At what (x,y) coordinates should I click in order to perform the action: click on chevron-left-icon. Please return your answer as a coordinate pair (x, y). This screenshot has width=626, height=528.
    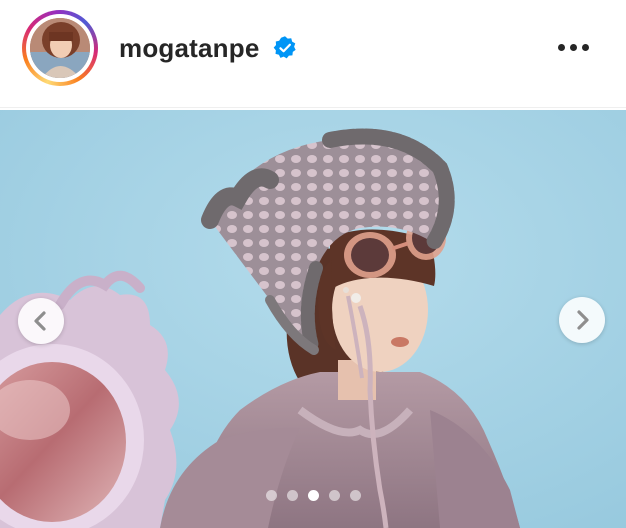
    Looking at the image, I should click on (40, 321).